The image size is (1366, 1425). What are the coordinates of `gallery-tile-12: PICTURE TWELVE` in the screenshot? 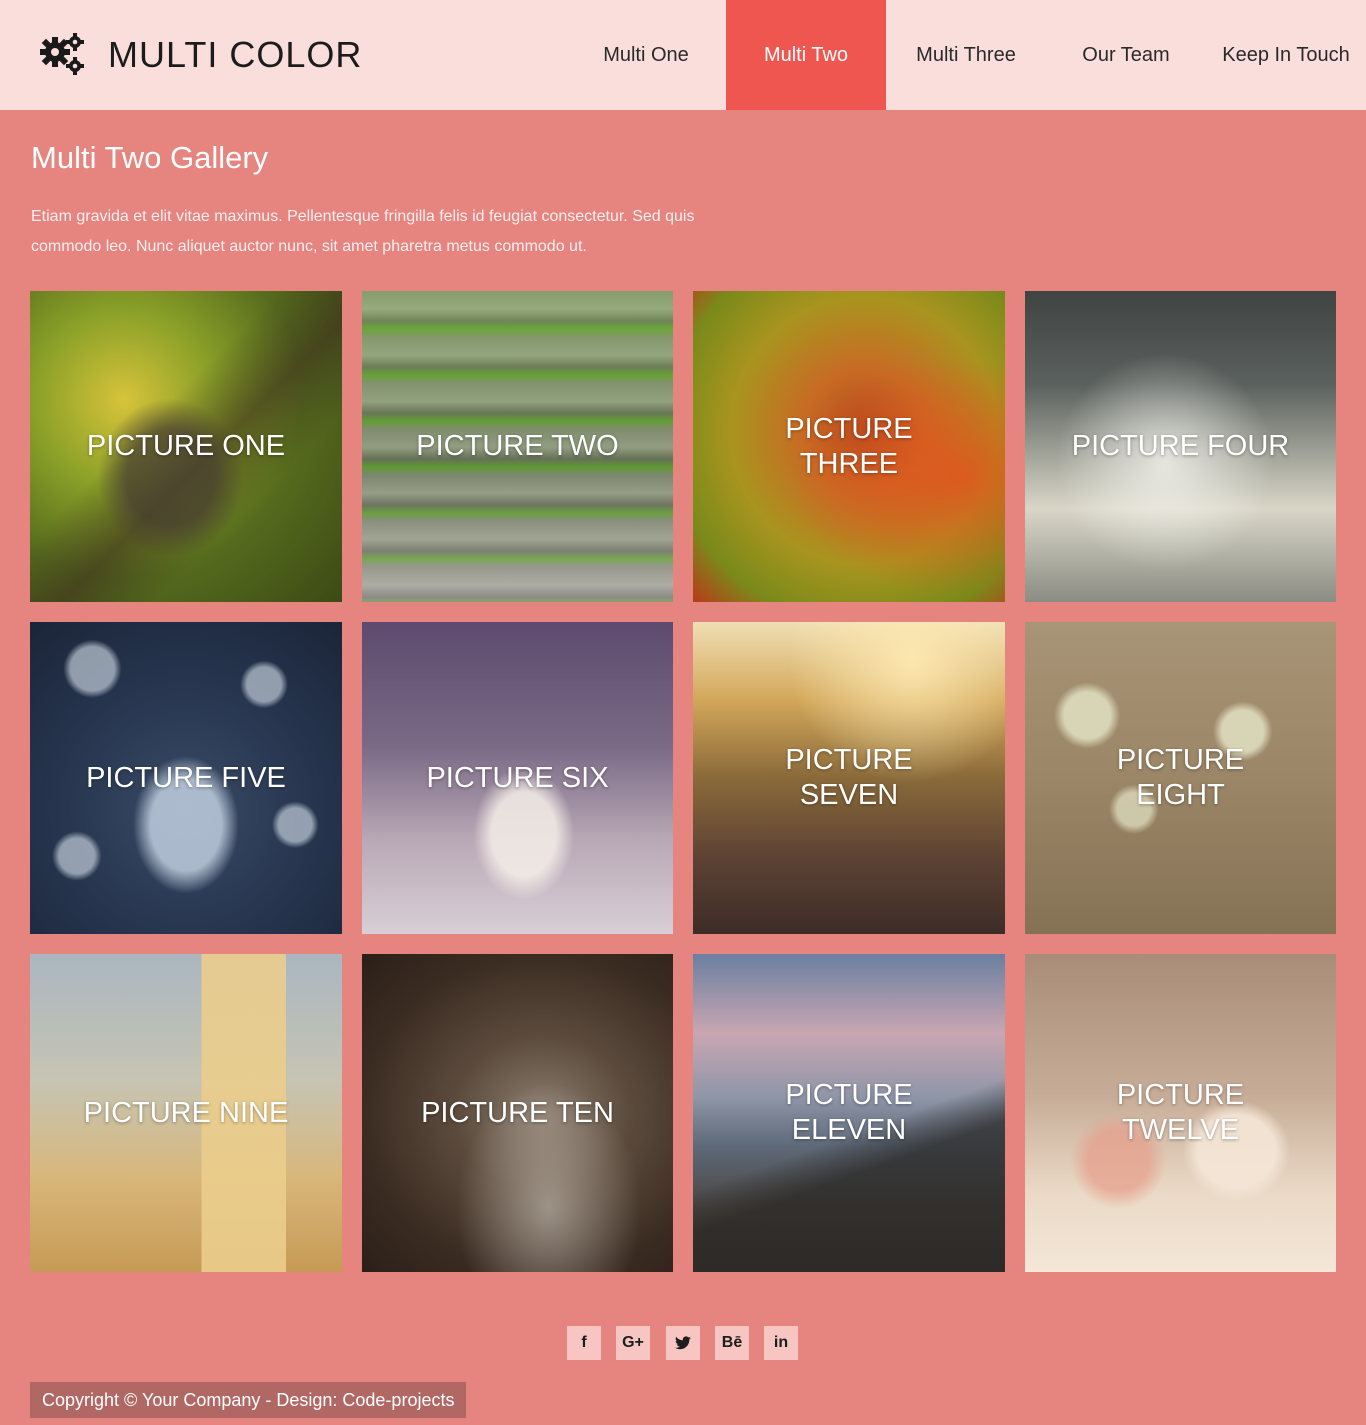 It's located at (1180, 1113).